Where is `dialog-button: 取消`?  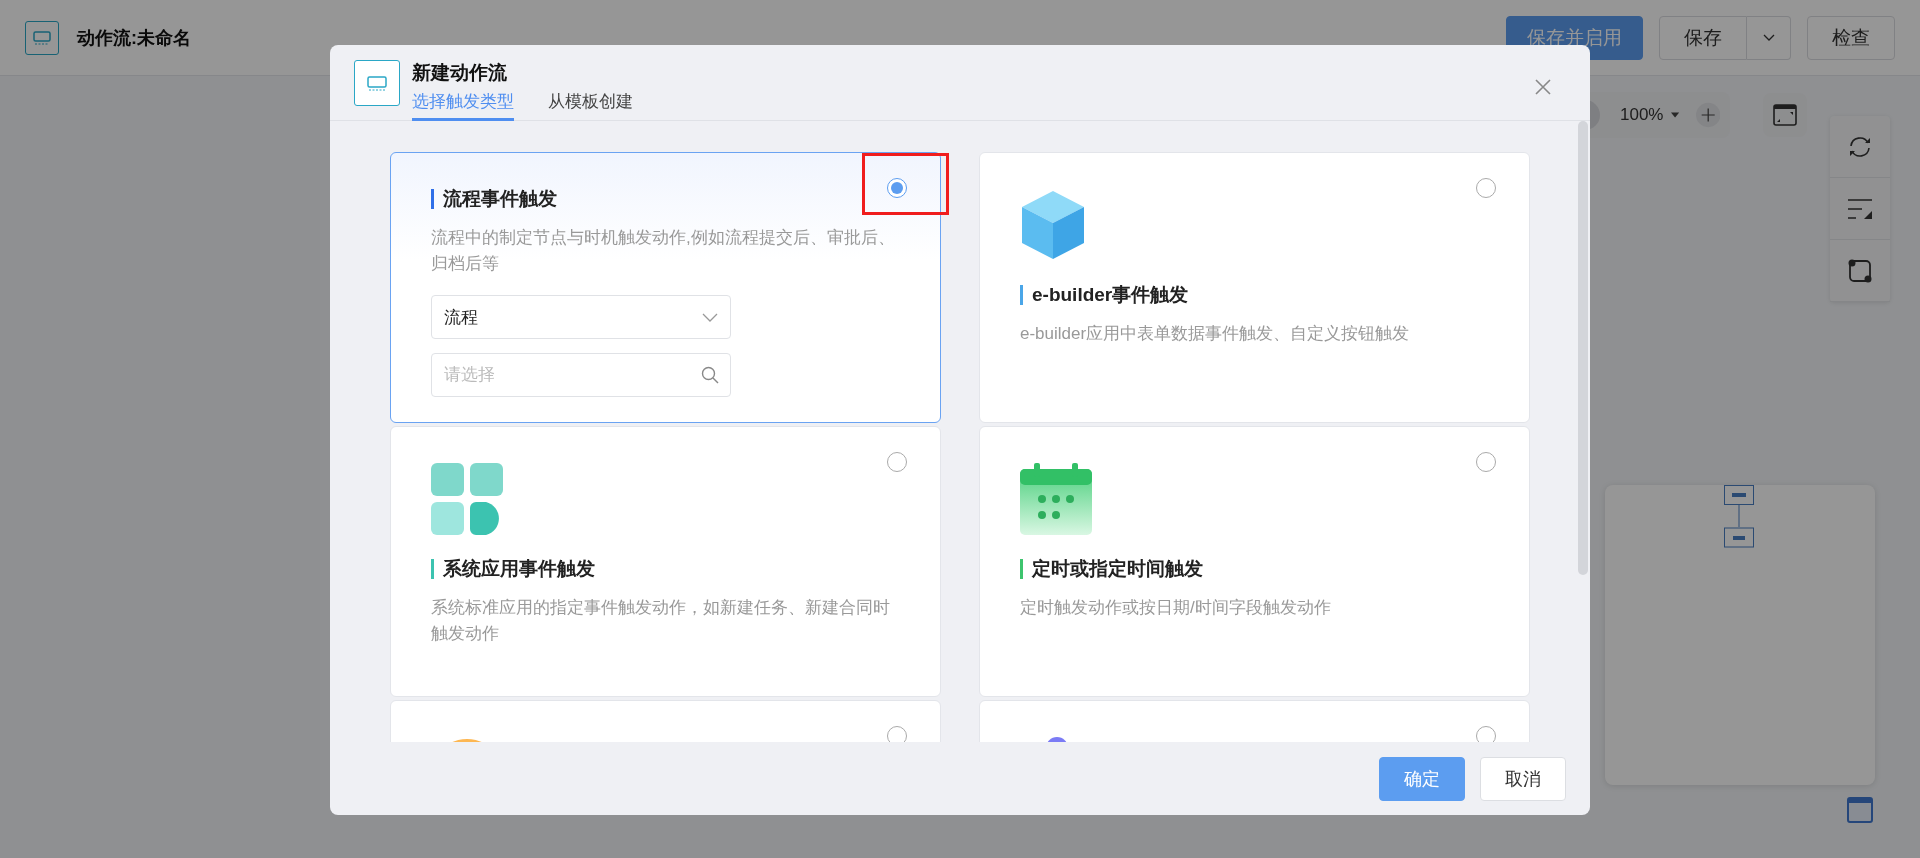
dialog-button: 取消 is located at coordinates (1523, 778).